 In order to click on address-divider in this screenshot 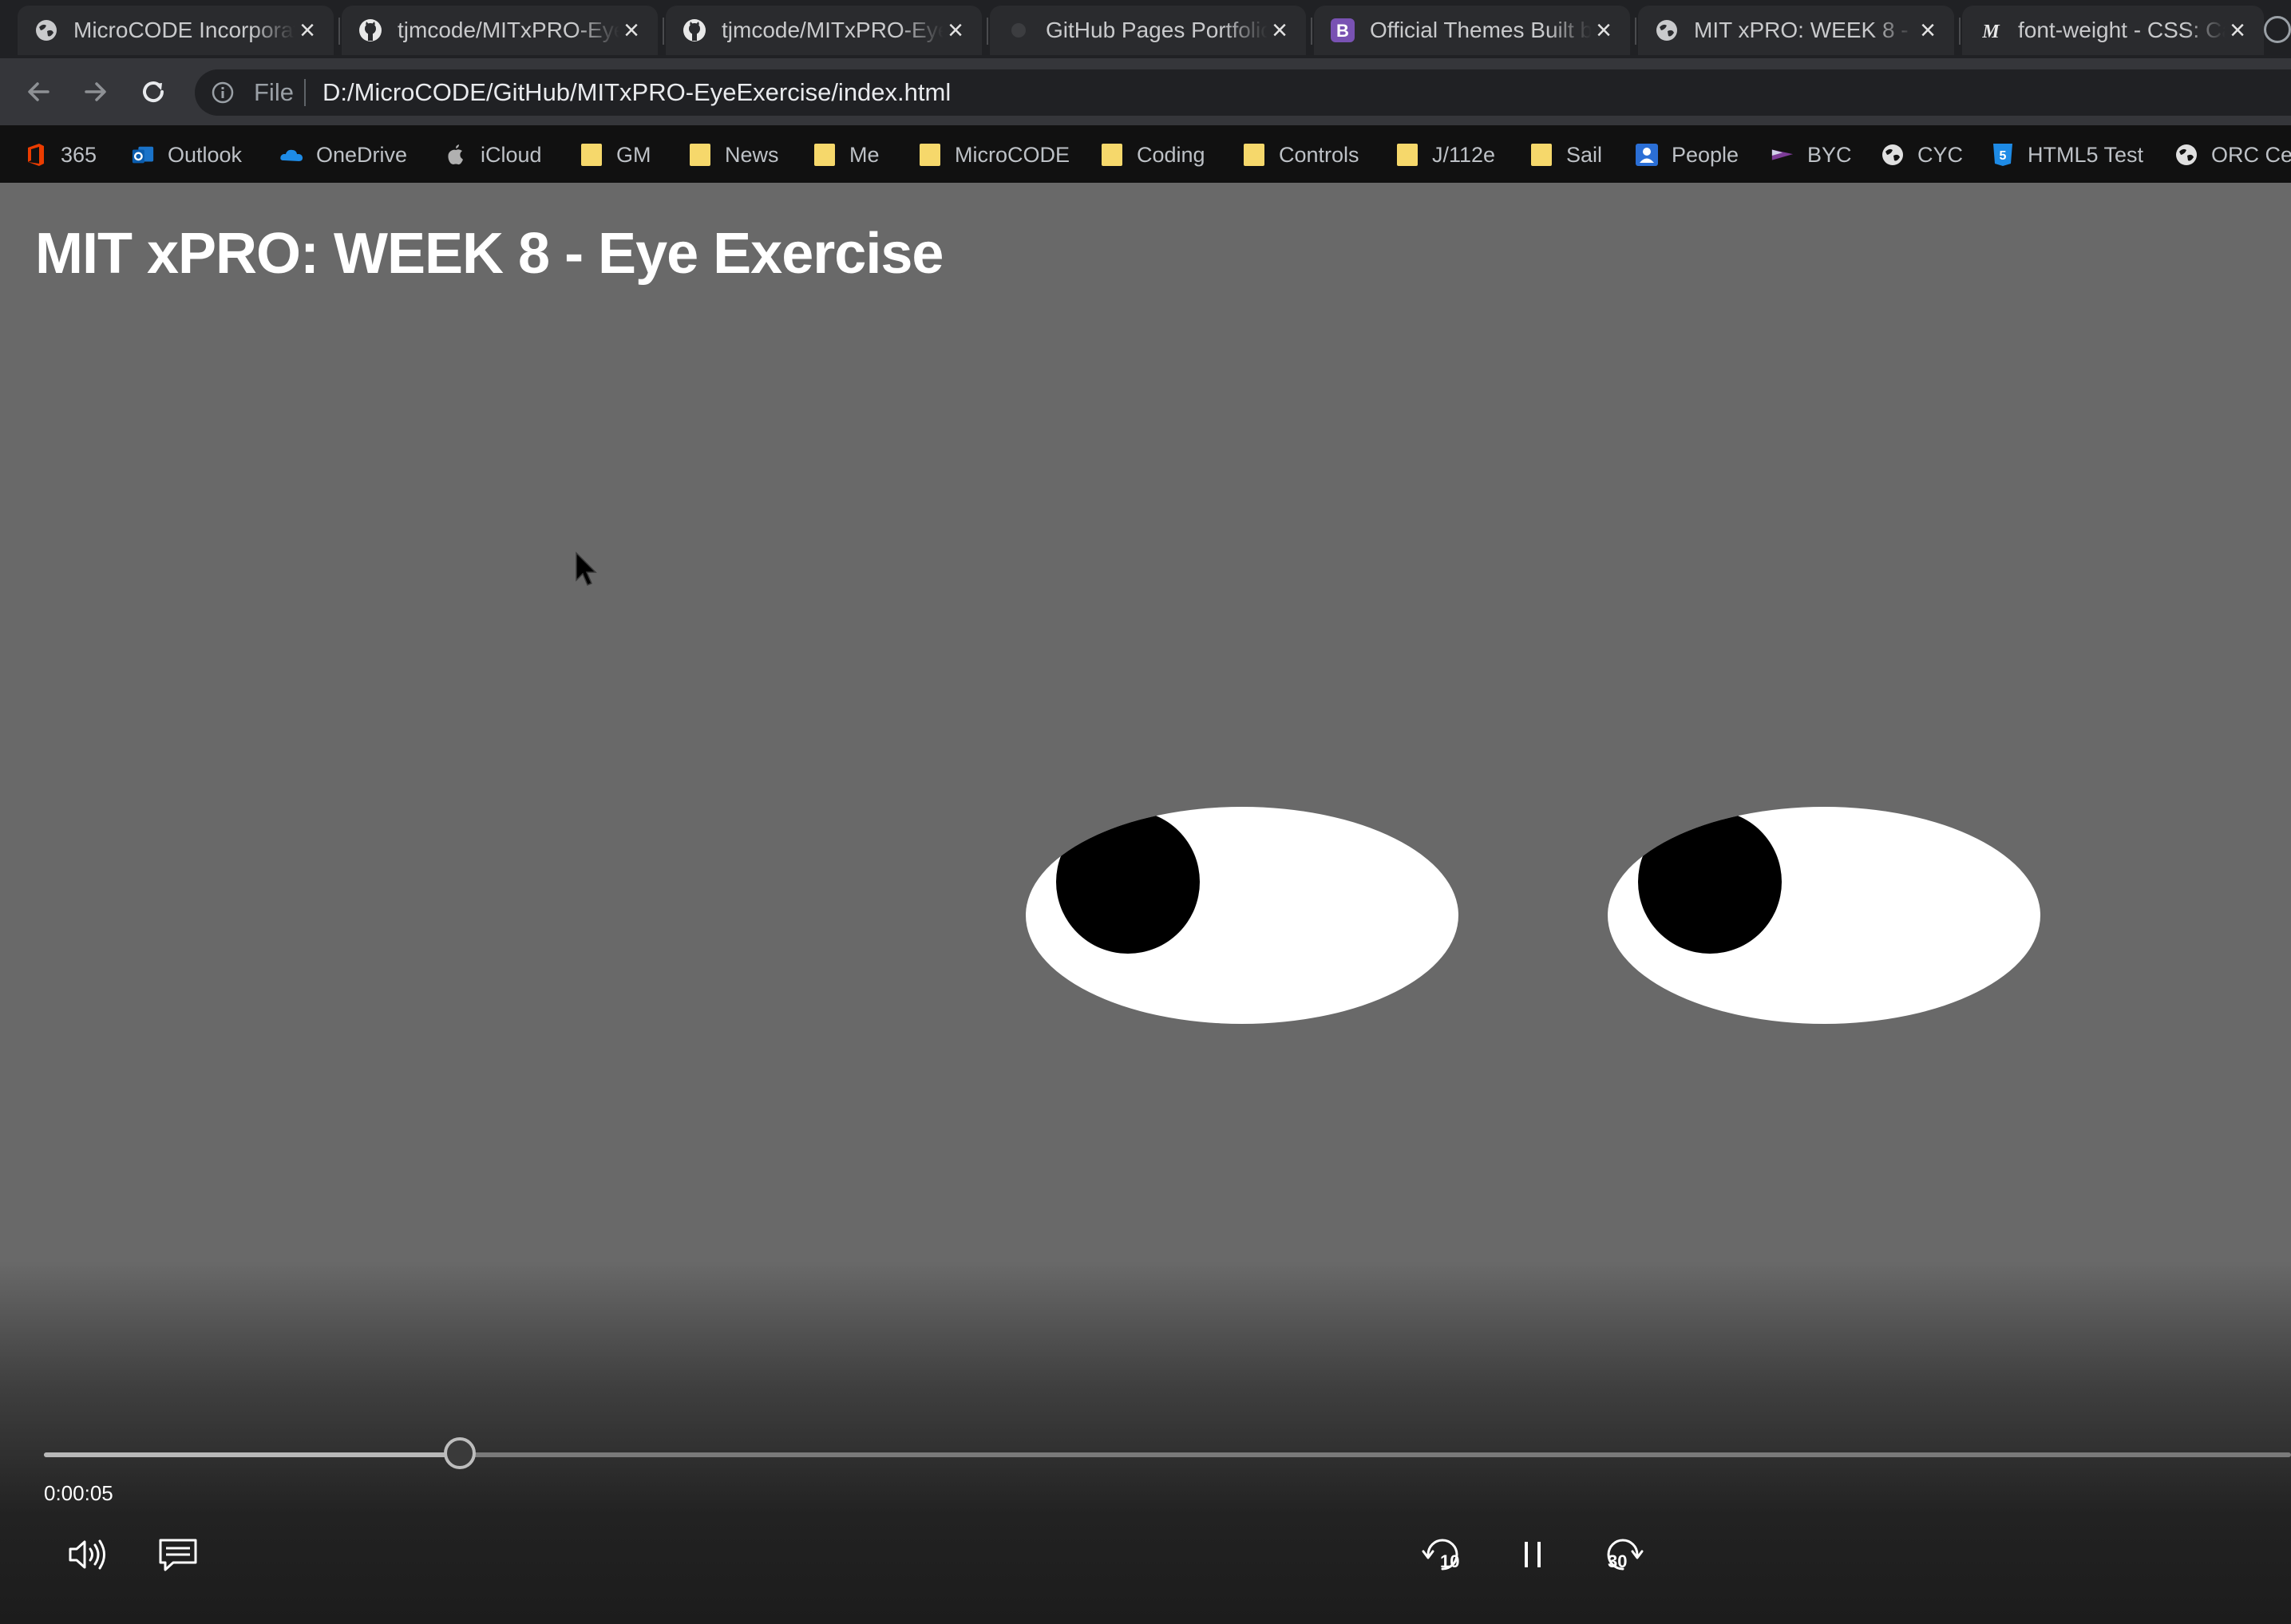, I will do `click(305, 92)`.